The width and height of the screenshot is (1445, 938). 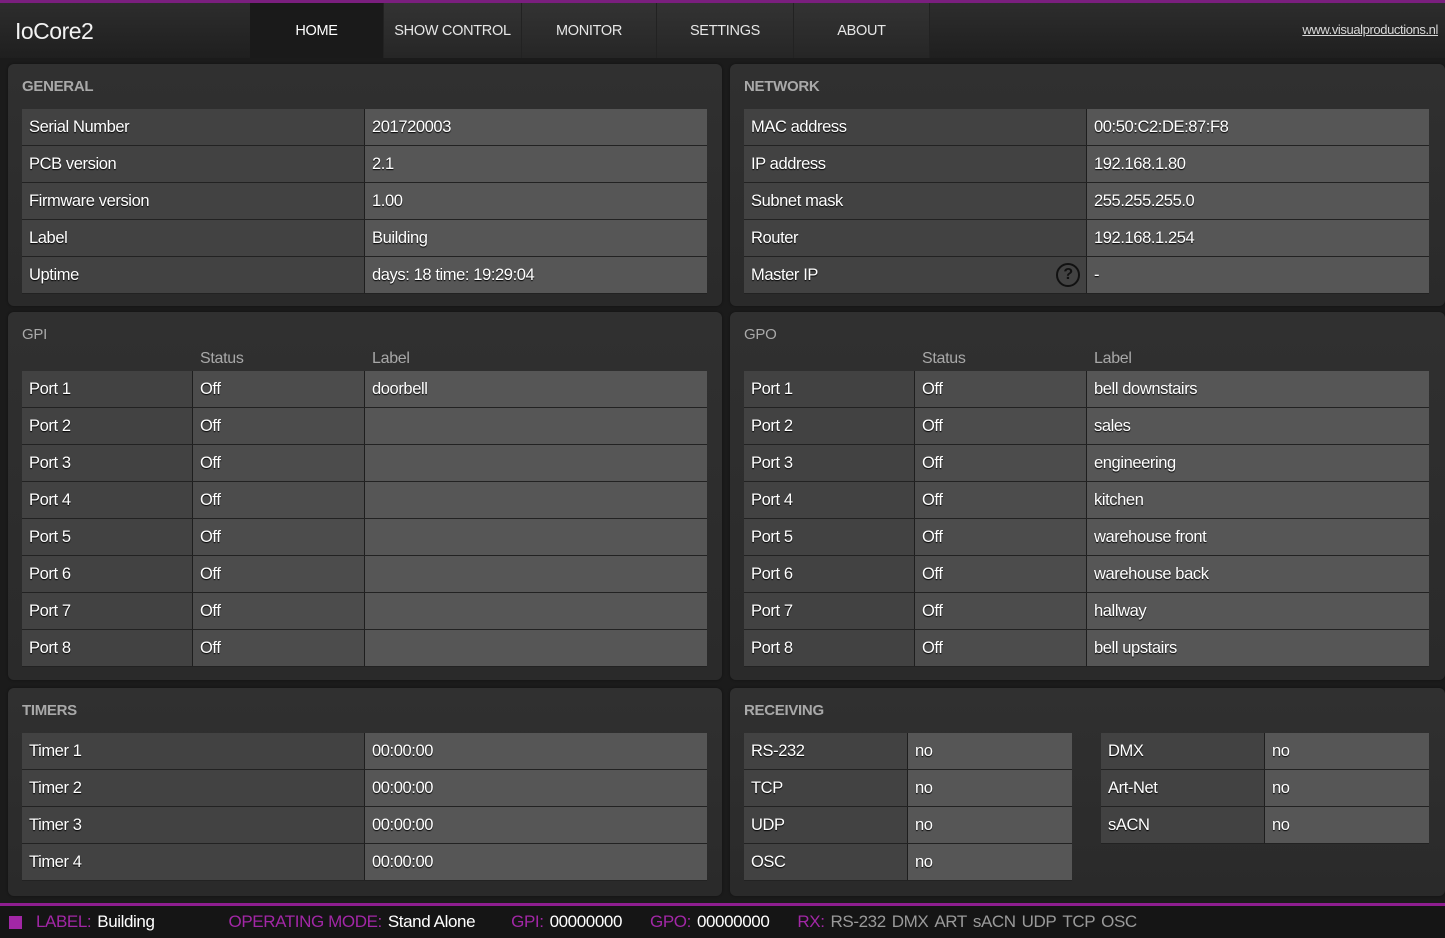 What do you see at coordinates (1258, 275) in the screenshot?
I see `network-value: -` at bounding box center [1258, 275].